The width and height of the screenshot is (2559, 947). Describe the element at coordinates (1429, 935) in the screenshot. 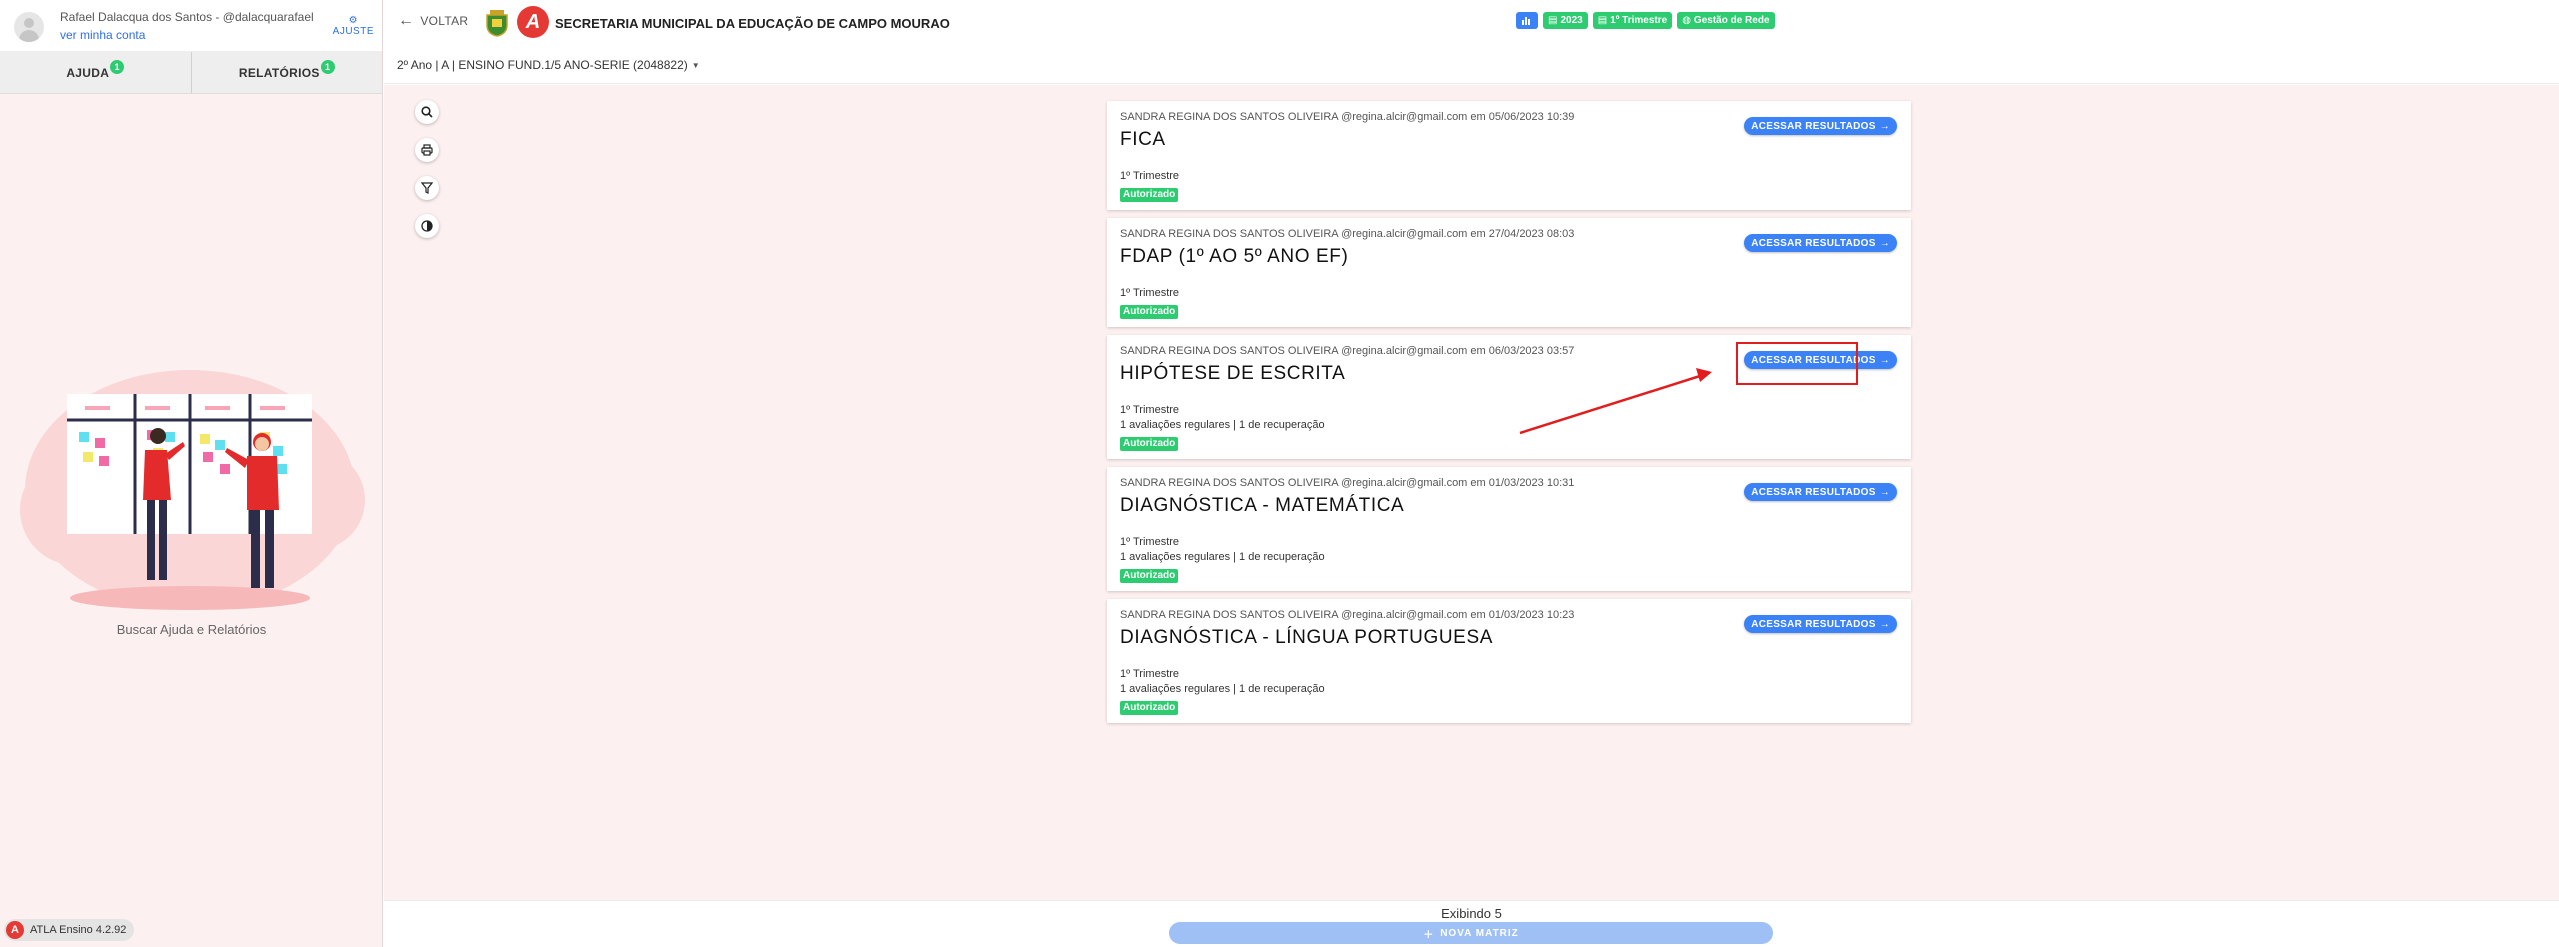

I see `plus-icon: ＋` at that location.